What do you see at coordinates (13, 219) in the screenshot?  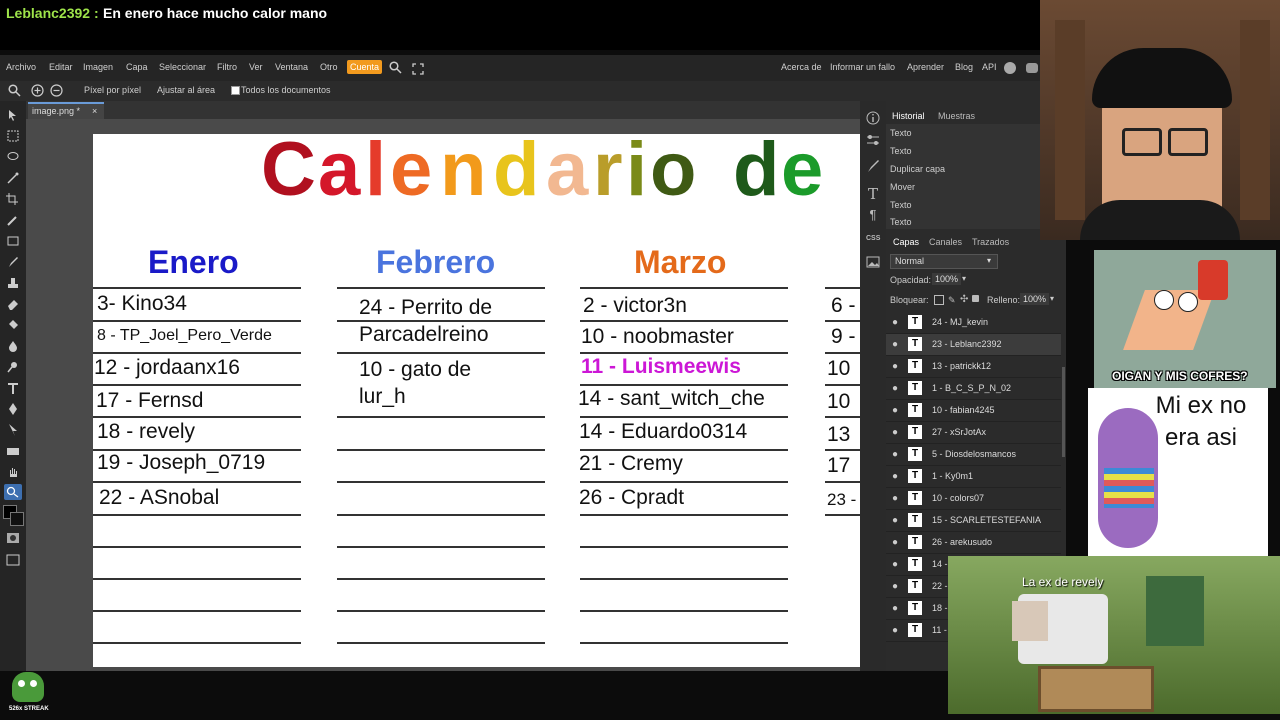 I see `eyedropper-tool-icon` at bounding box center [13, 219].